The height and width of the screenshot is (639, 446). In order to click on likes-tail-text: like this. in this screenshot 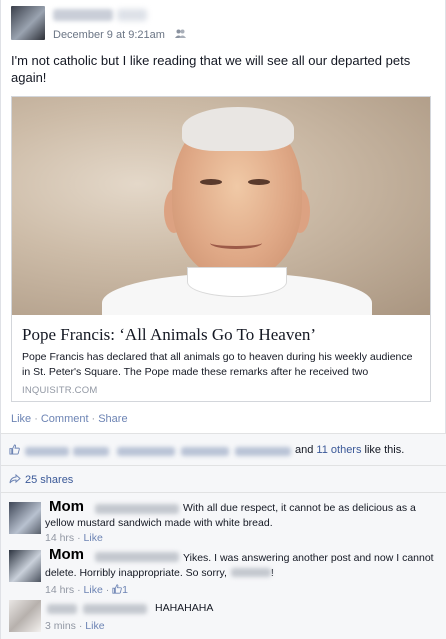, I will do `click(384, 450)`.